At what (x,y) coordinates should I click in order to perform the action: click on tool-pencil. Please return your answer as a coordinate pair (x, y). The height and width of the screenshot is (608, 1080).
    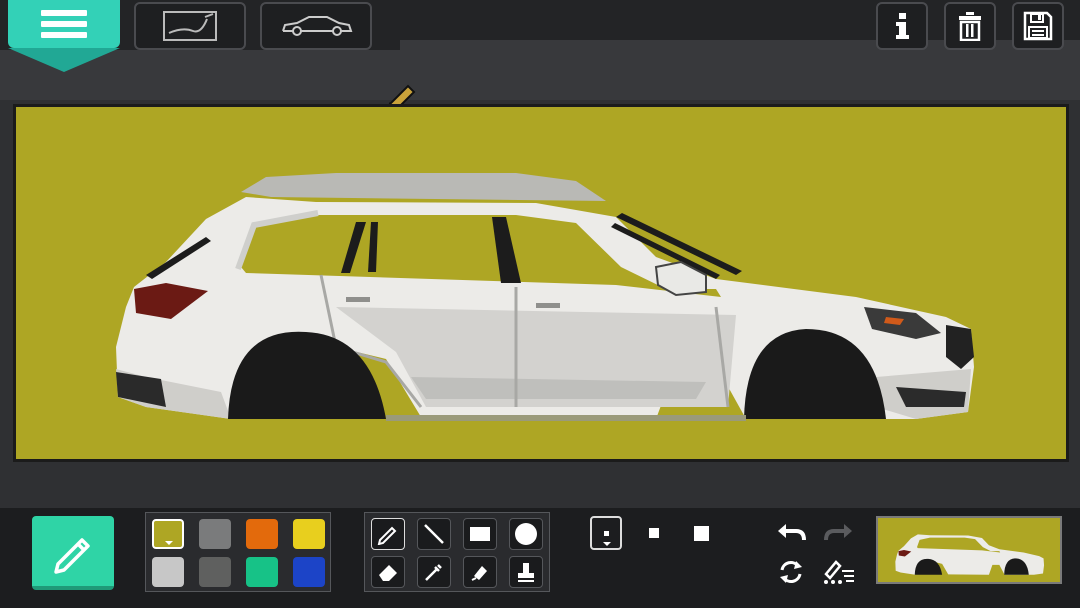
    Looking at the image, I should click on (388, 534).